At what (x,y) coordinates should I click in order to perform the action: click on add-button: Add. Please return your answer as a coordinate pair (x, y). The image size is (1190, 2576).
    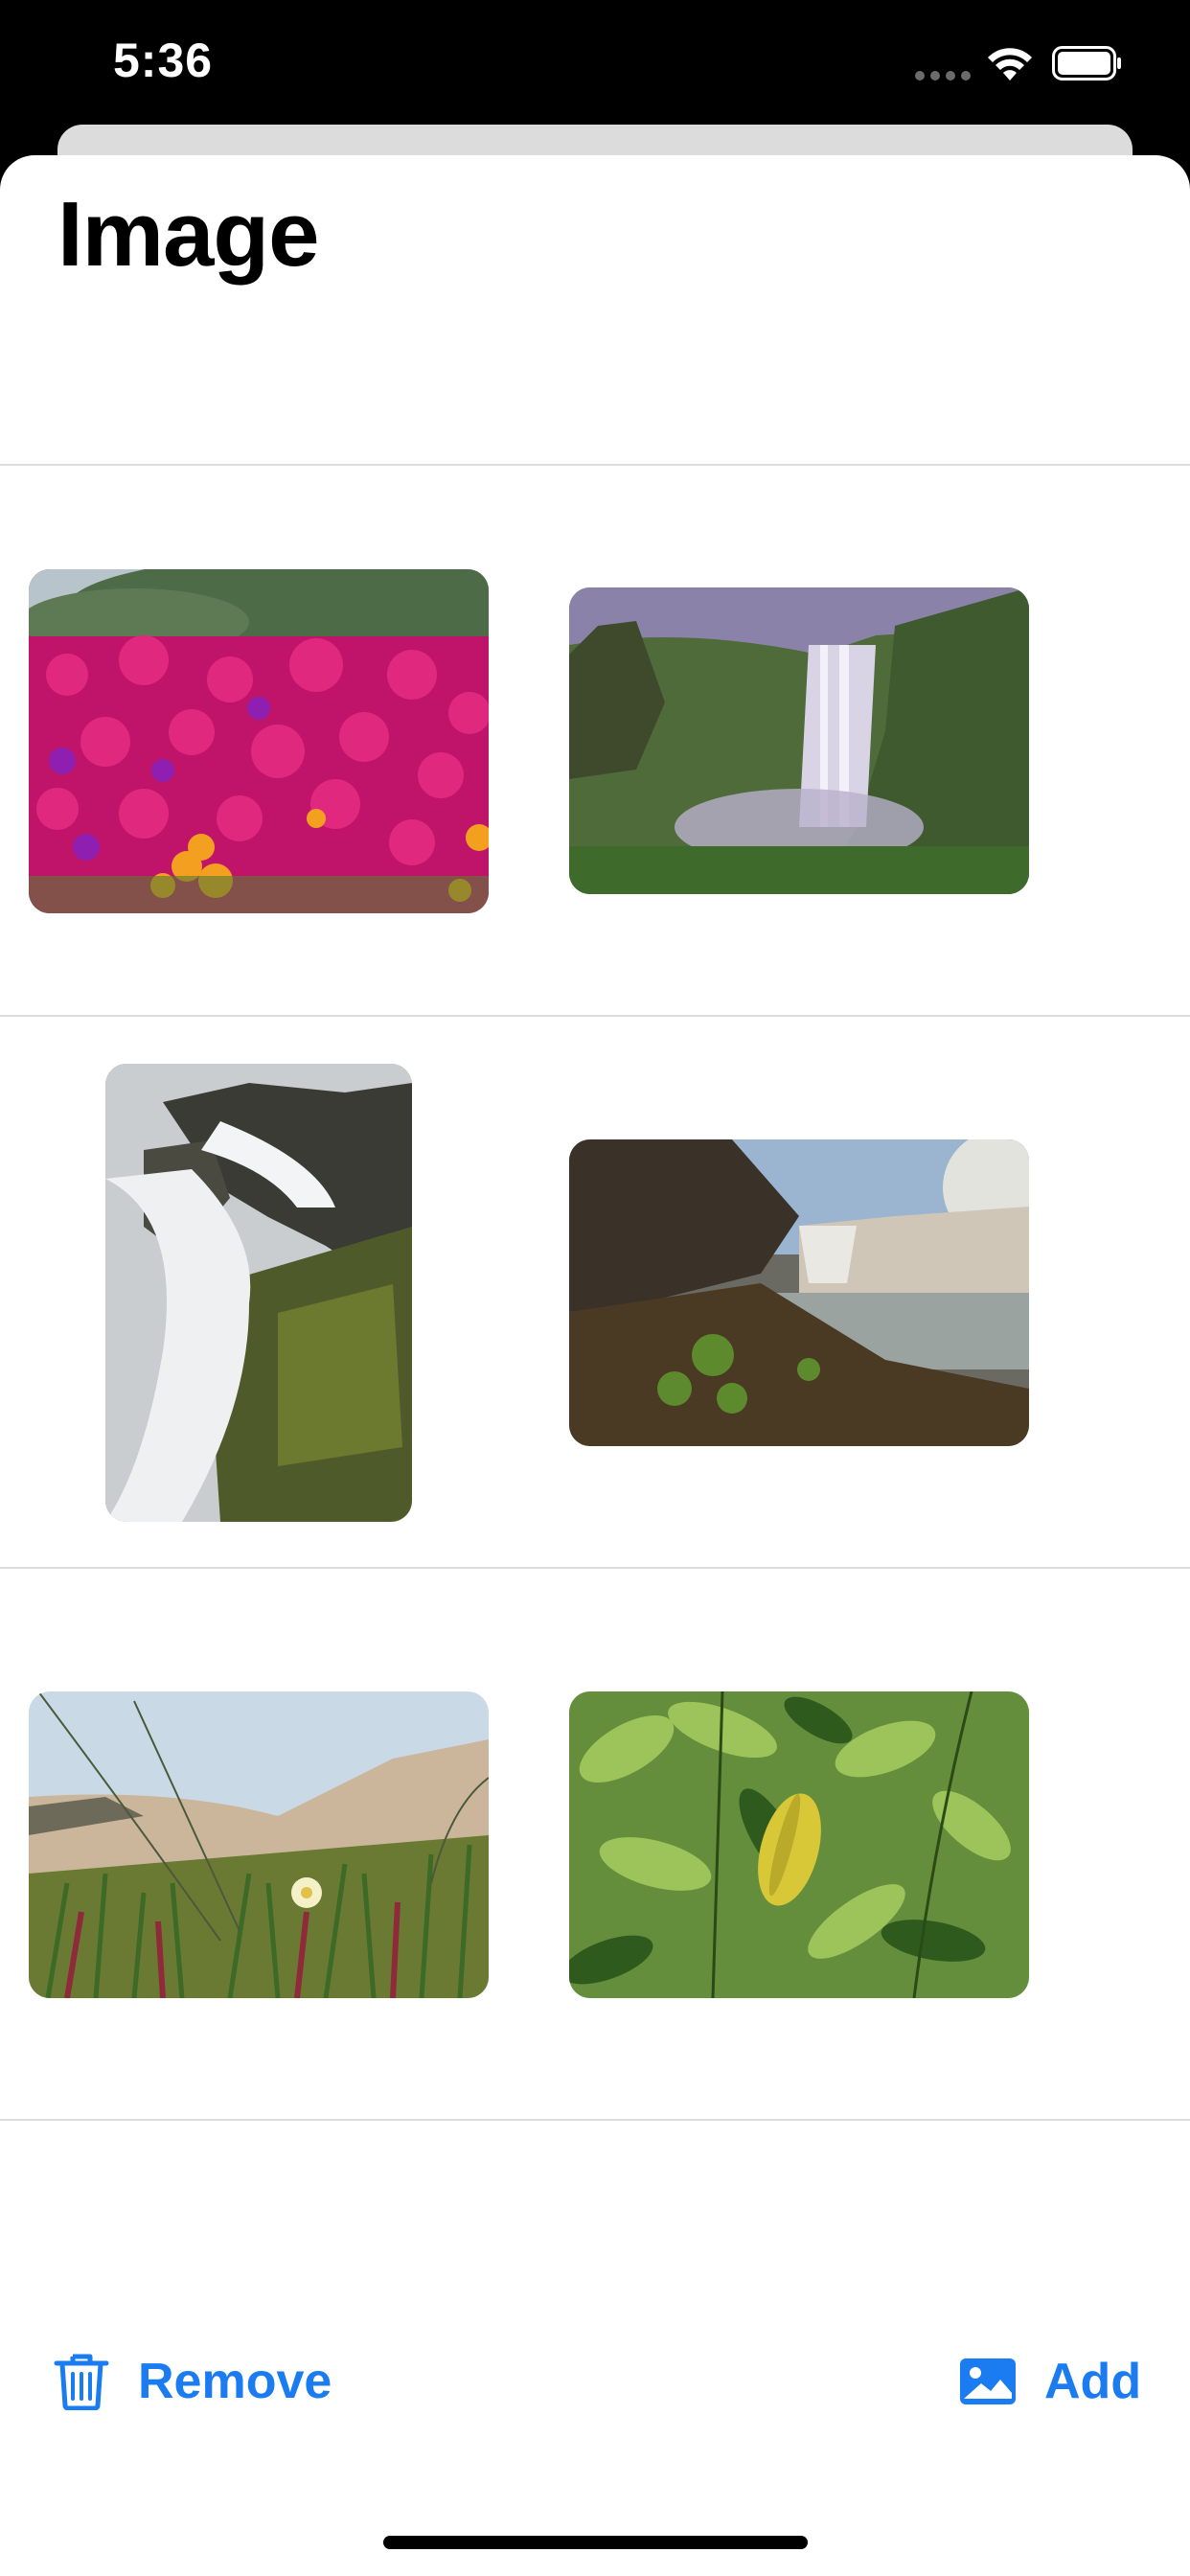
    Looking at the image, I should click on (1049, 2381).